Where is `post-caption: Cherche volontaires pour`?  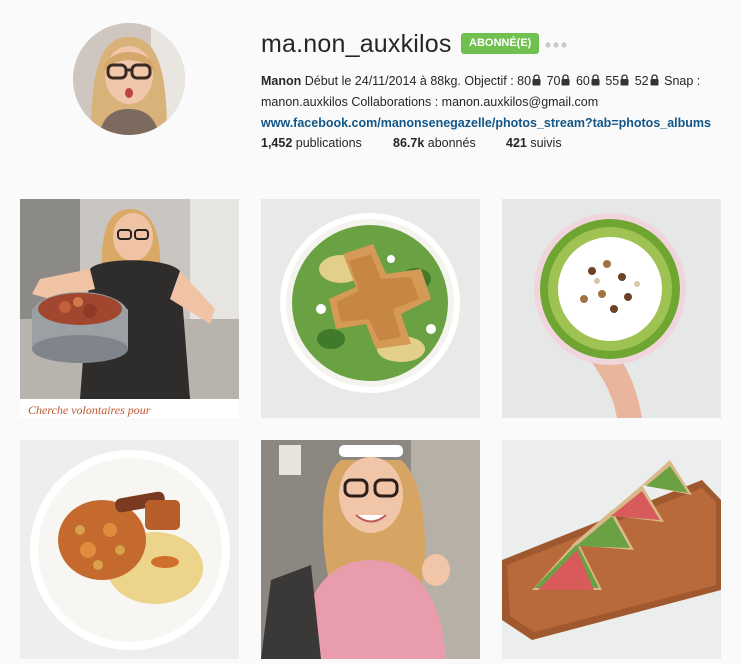 post-caption: Cherche volontaires pour is located at coordinates (89, 410).